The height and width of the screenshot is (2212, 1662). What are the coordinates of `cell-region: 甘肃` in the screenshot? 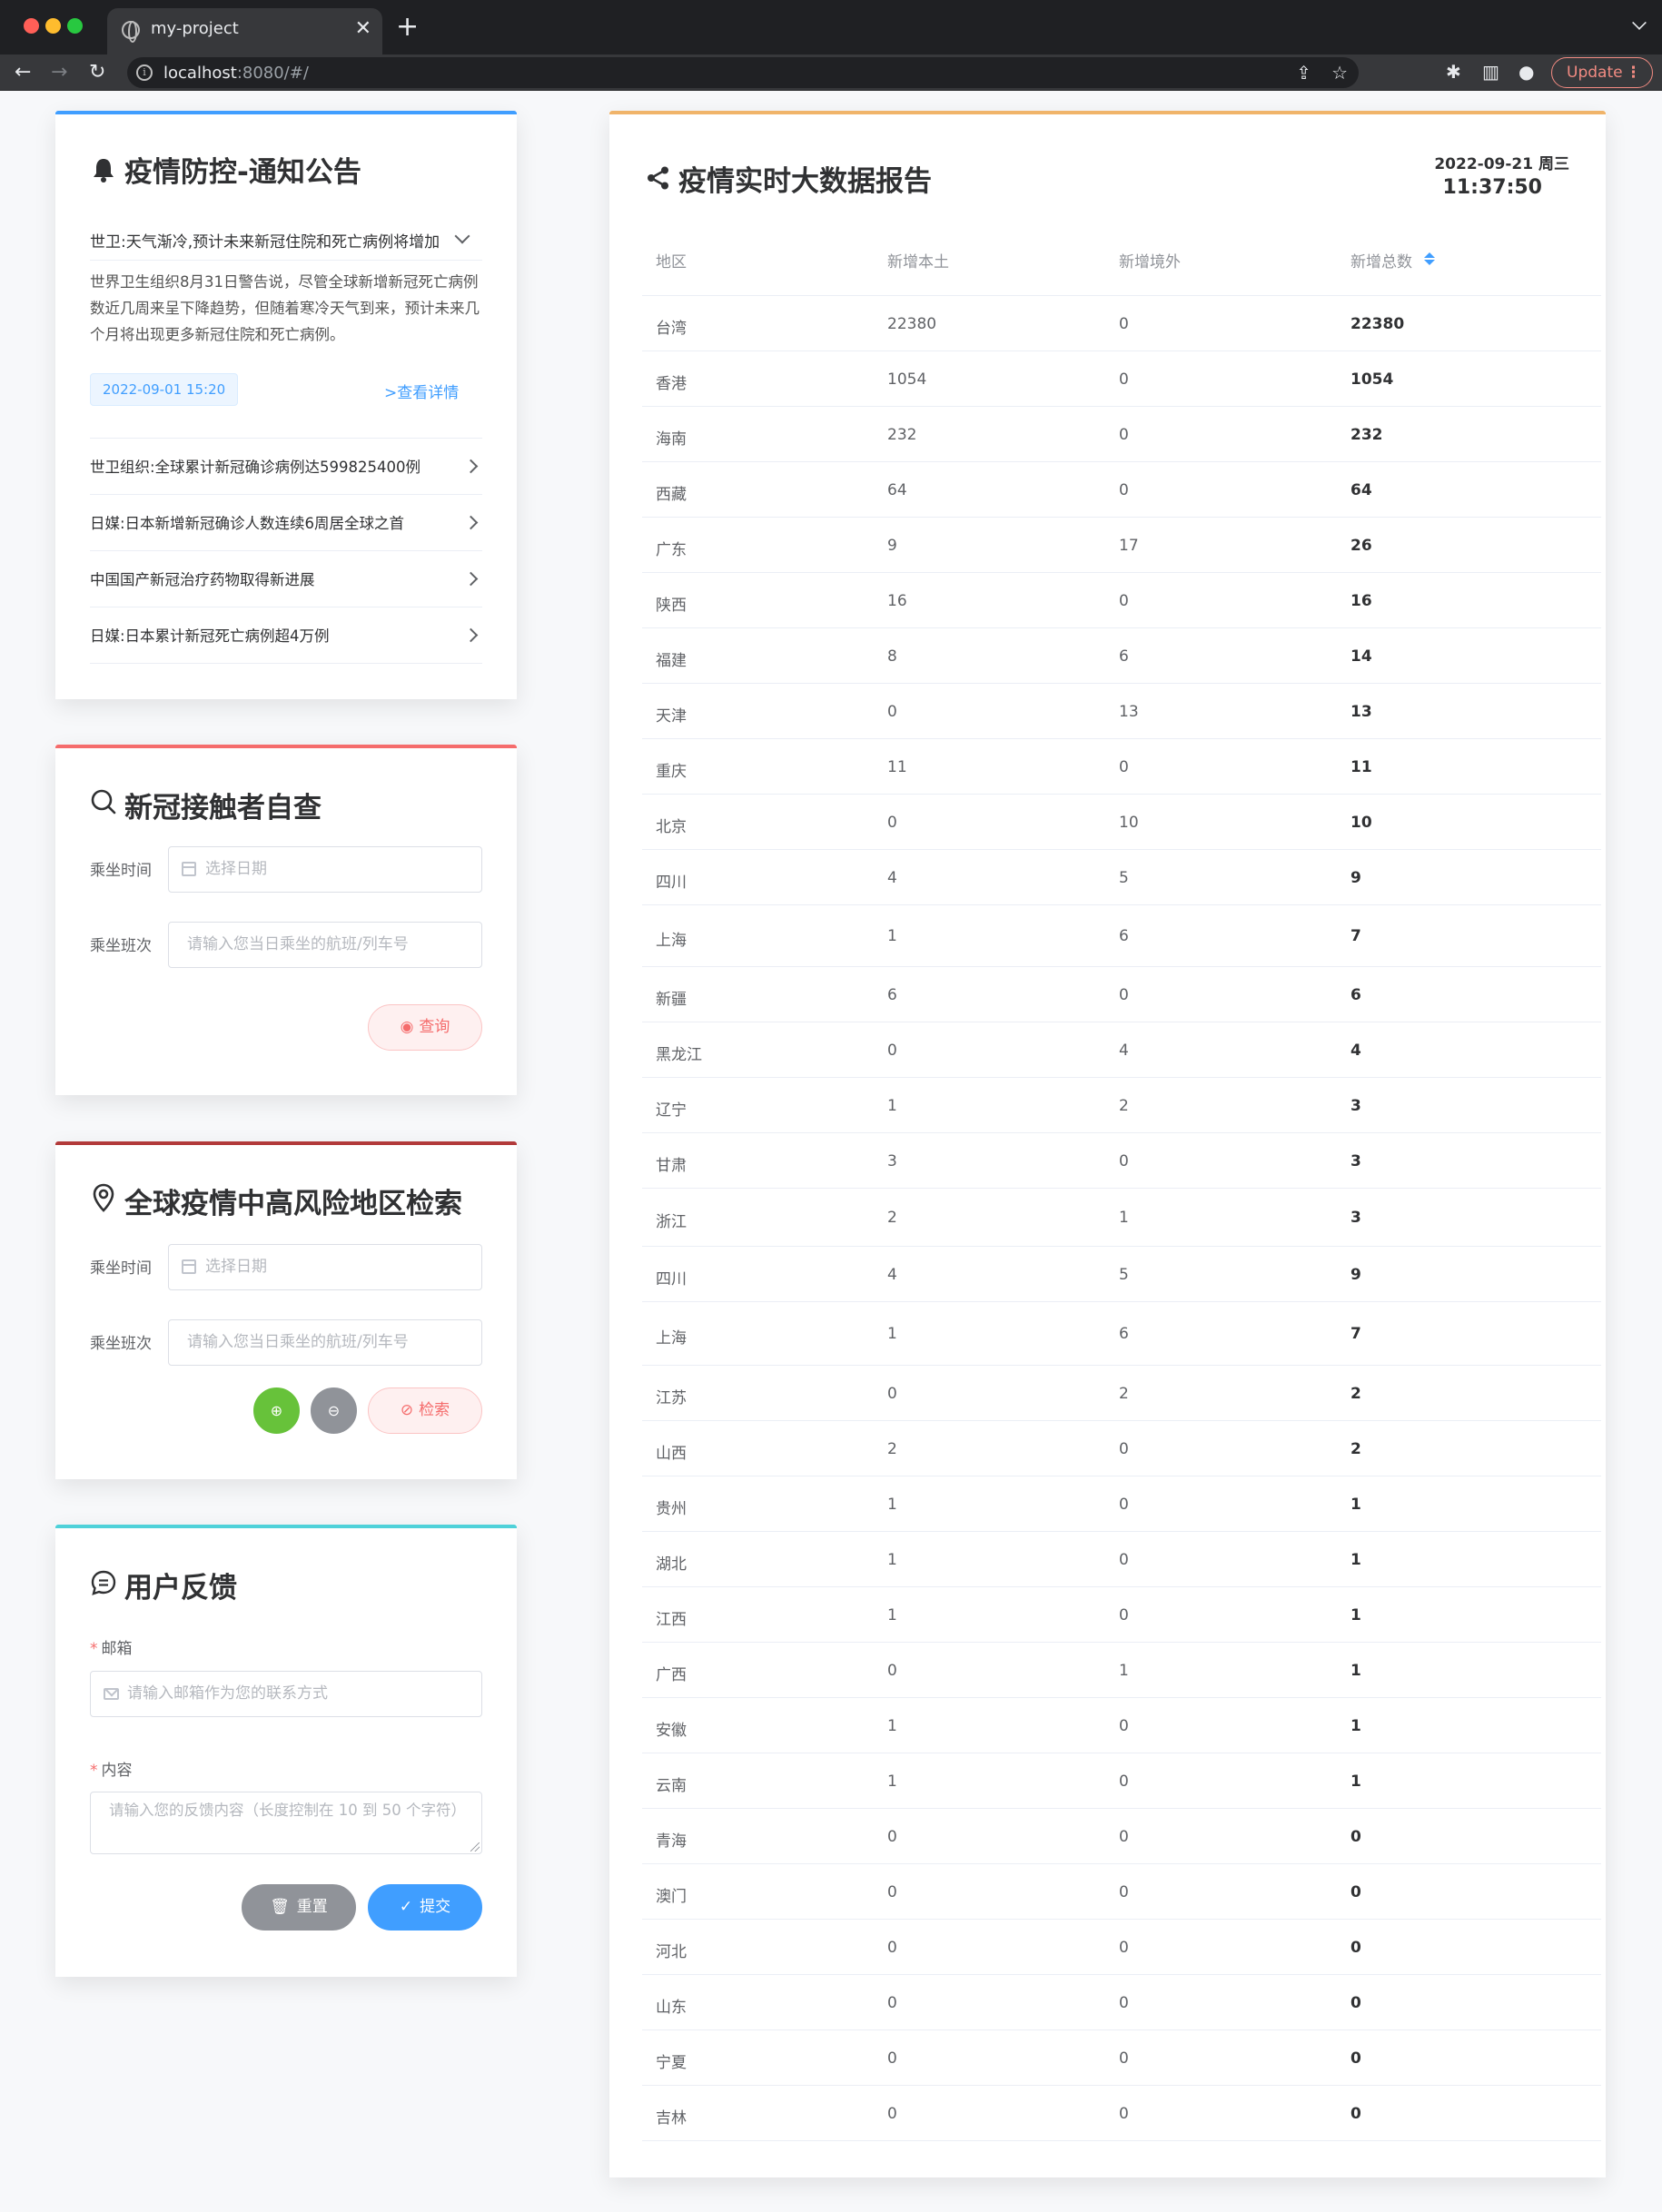 It's located at (671, 1166).